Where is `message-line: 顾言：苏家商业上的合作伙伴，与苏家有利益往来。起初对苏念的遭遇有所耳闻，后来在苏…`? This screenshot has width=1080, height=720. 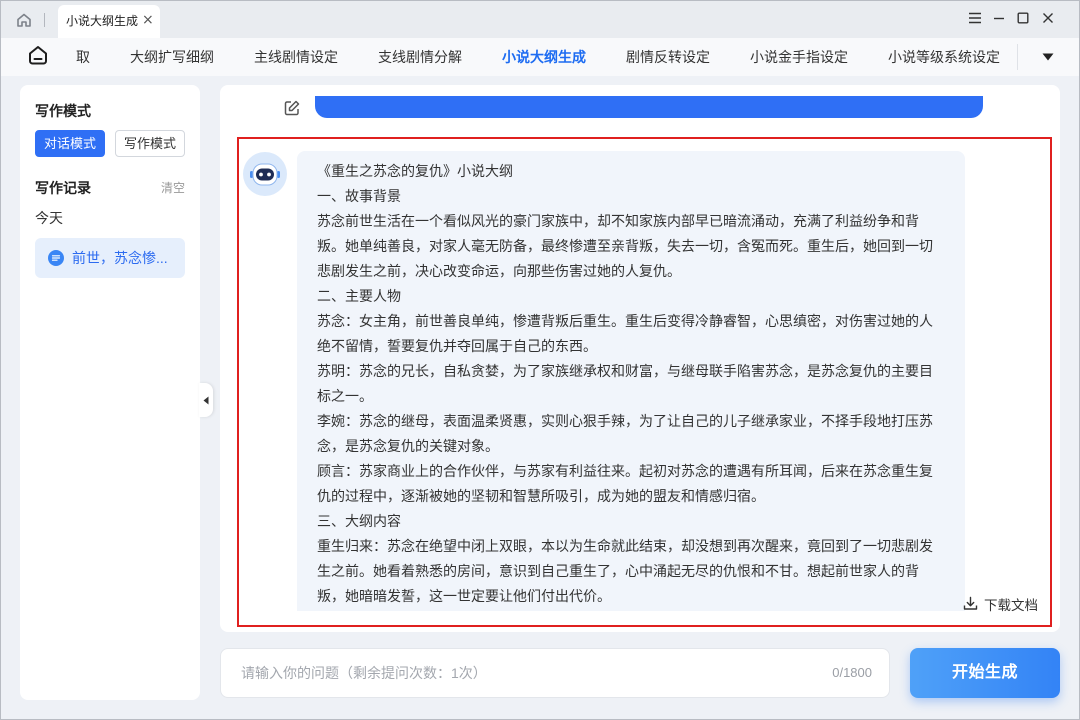
message-line: 顾言：苏家商业上的合作伙伴，与苏家有利益往来。起初对苏念的遭遇有所耳闻，后来在苏… is located at coordinates (625, 471).